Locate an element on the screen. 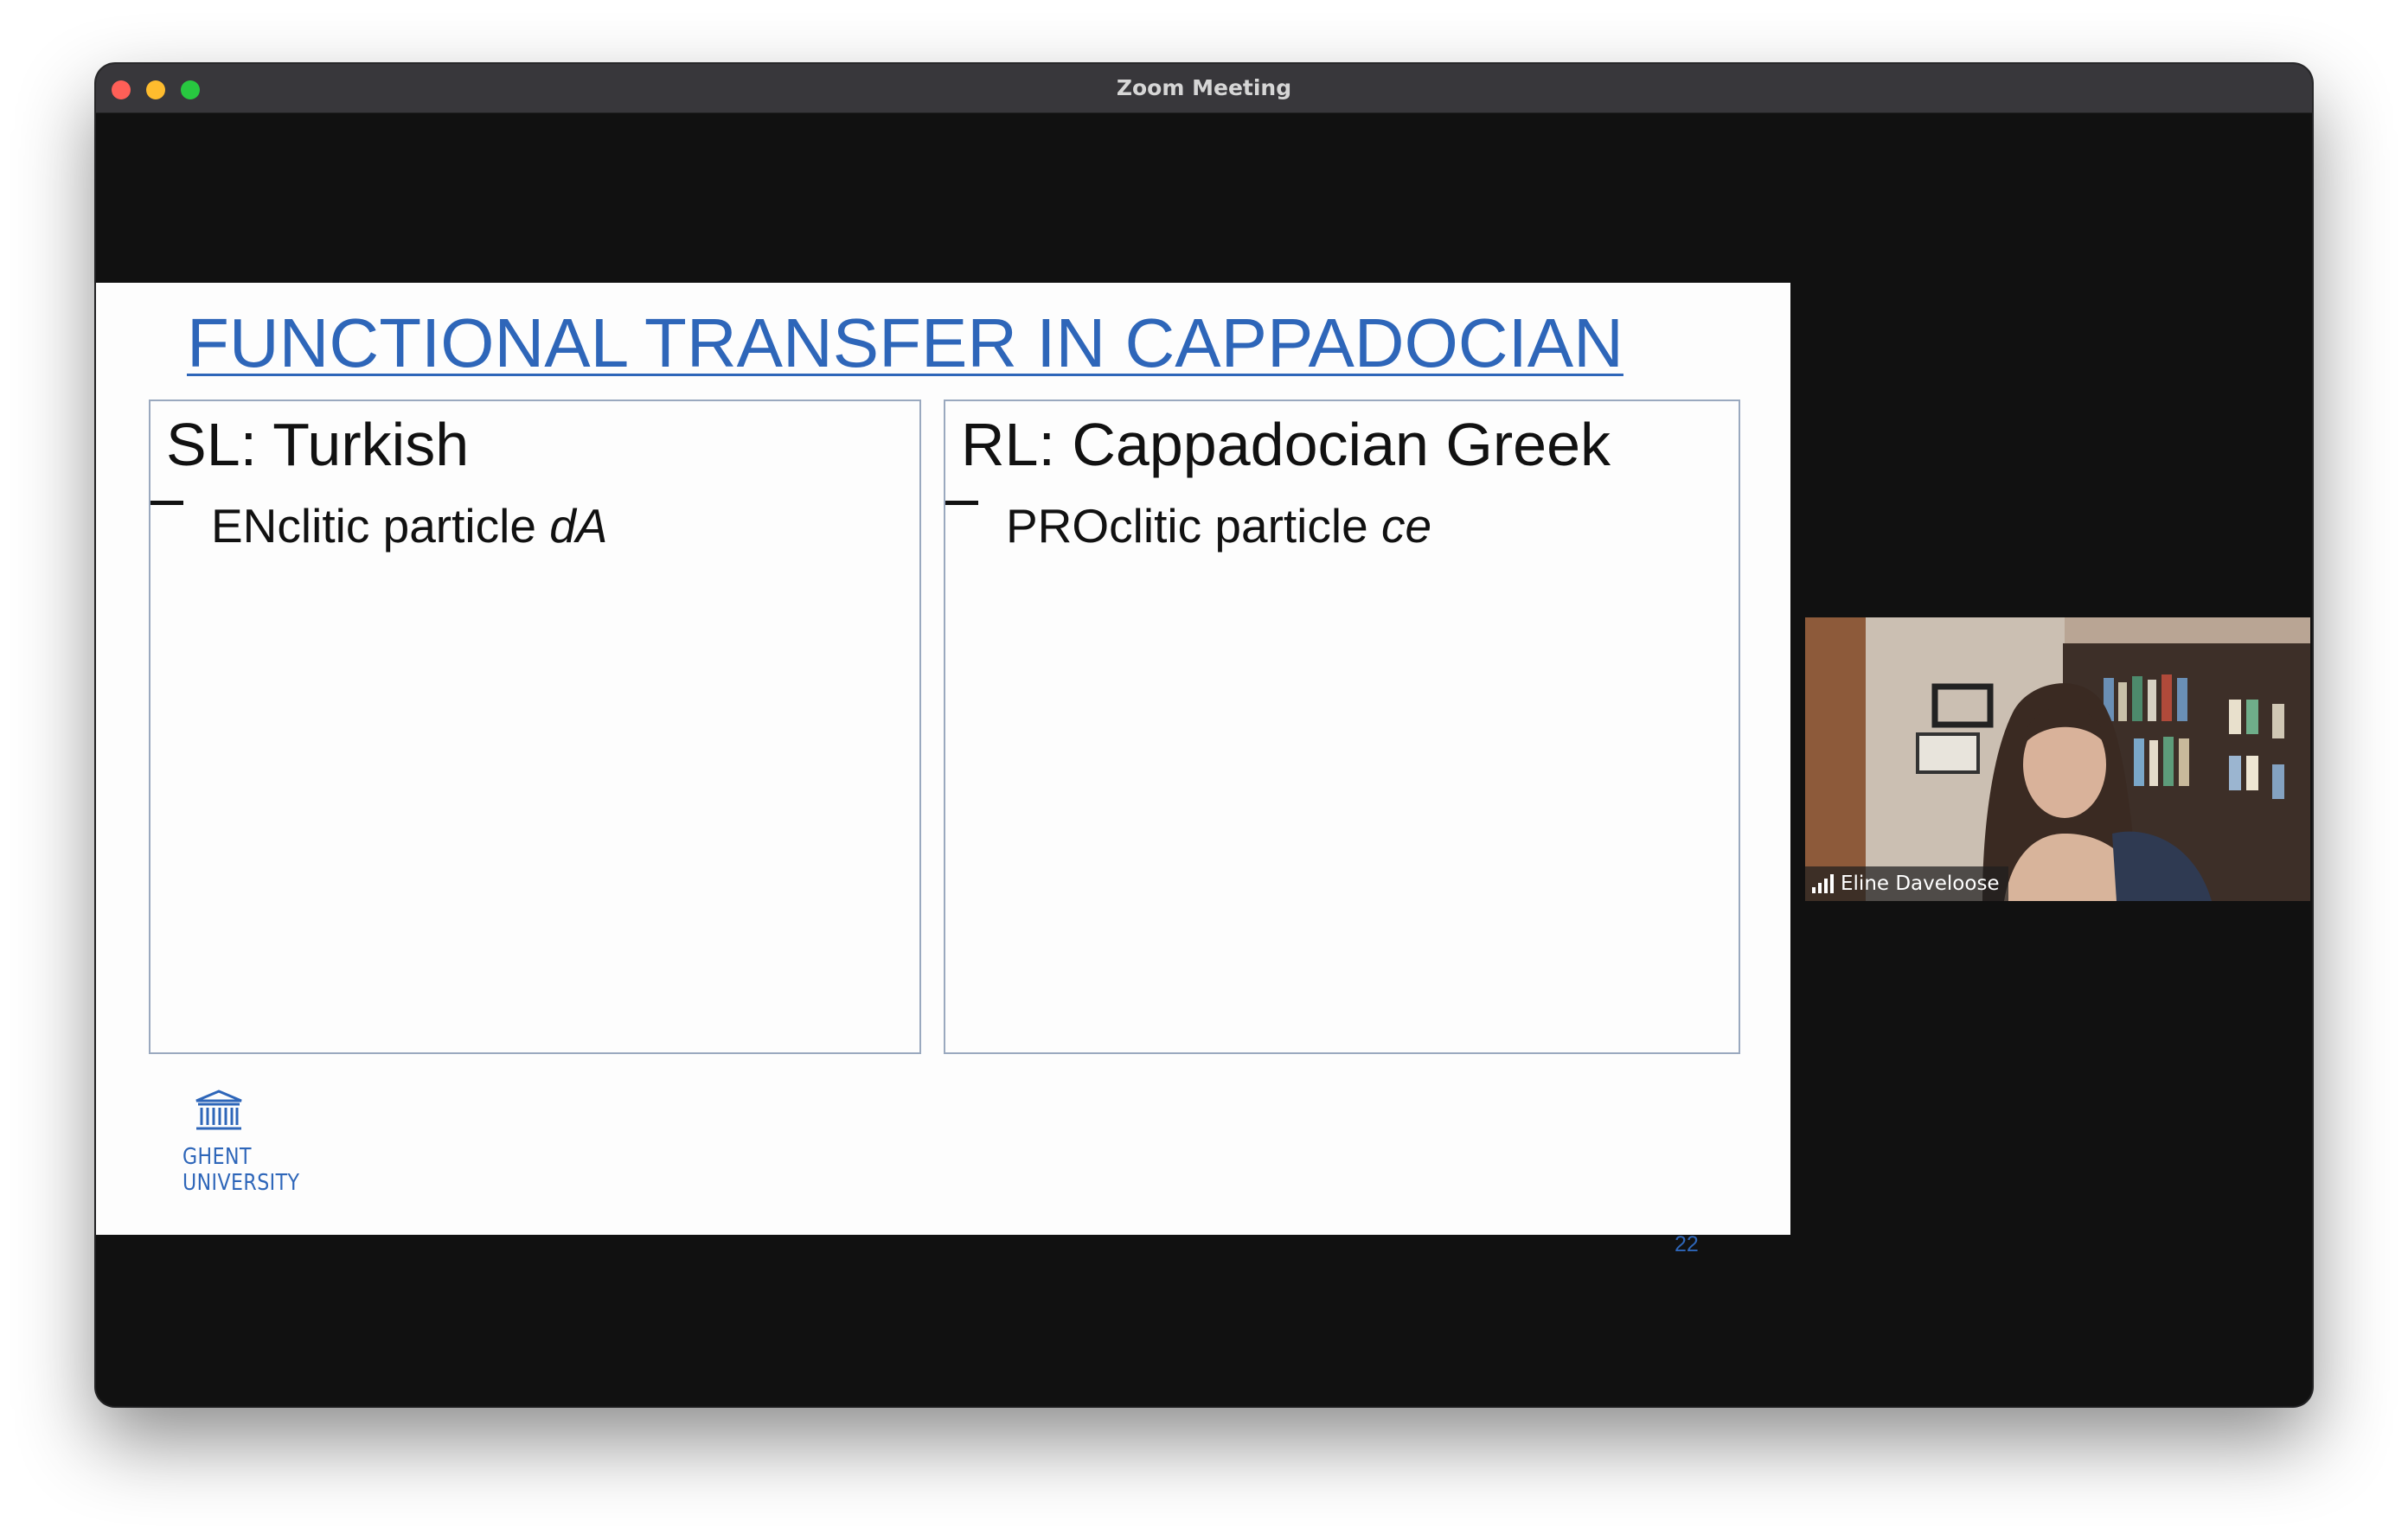 Image resolution: width=2408 pixels, height=1534 pixels. title-bar: Zoom Meeting is located at coordinates (1204, 88).